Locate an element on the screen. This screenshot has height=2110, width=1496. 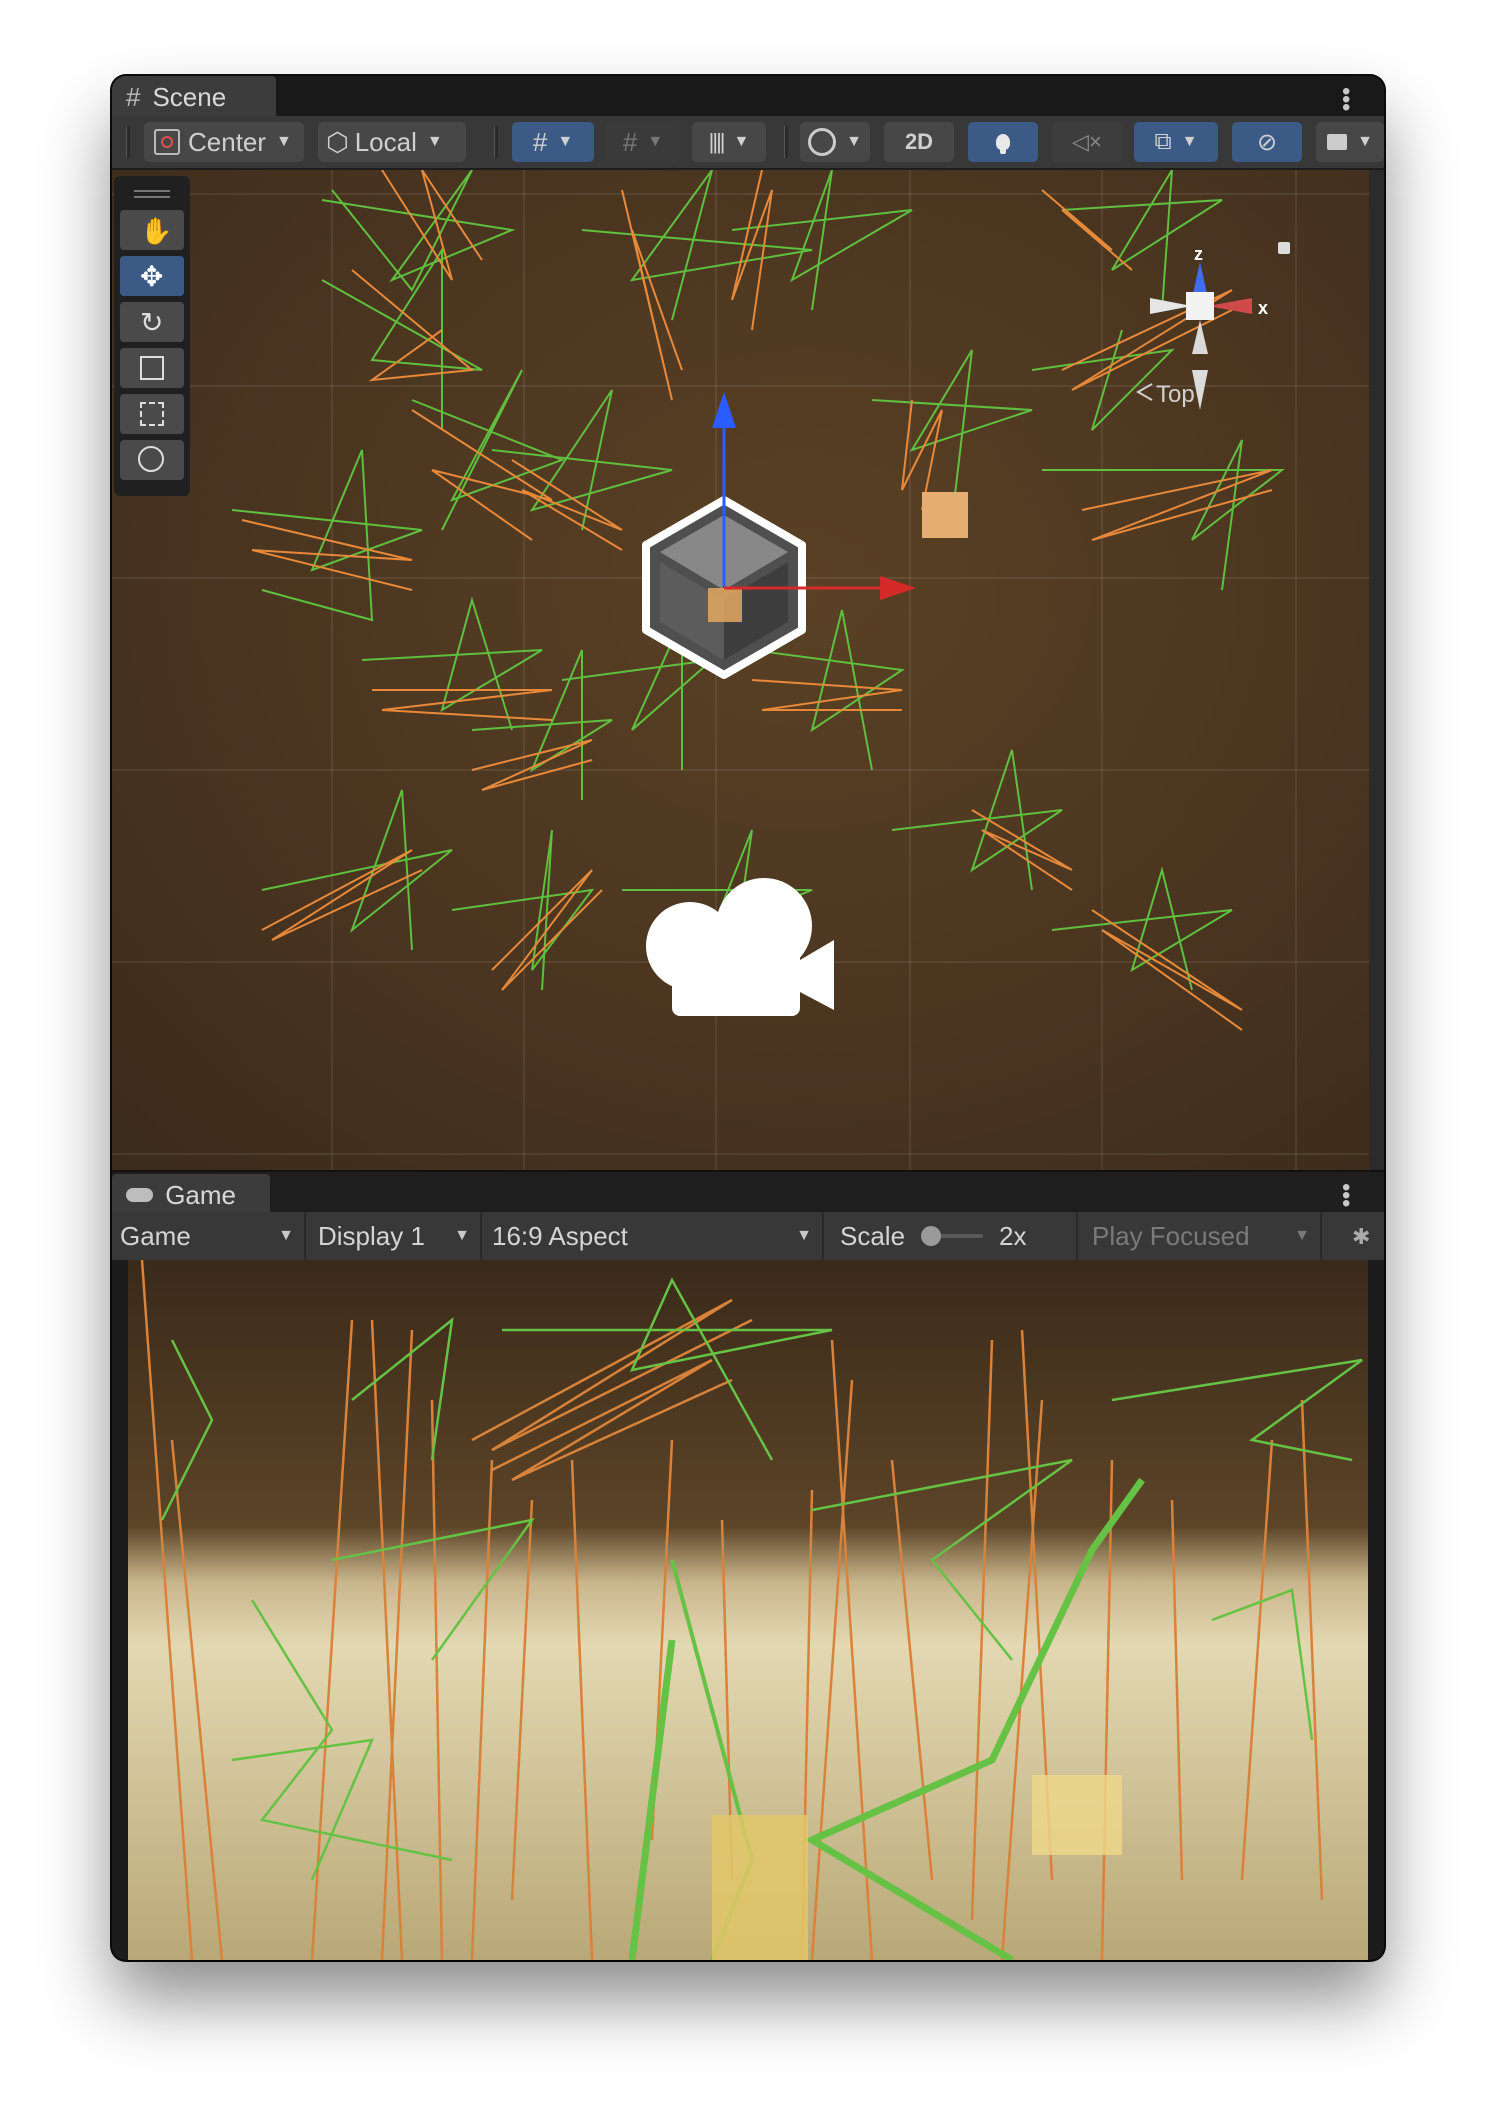
scale-slider is located at coordinates (952, 1236).